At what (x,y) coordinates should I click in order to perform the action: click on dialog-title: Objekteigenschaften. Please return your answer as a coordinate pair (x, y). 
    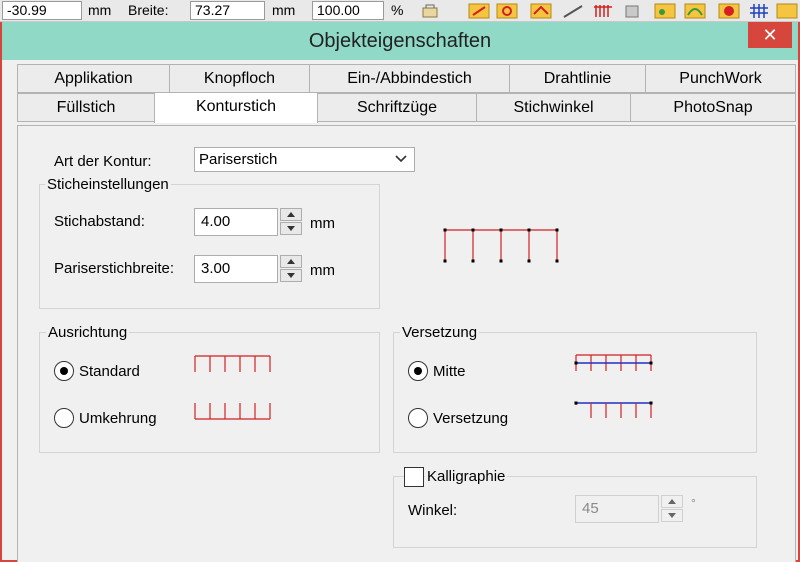
    Looking at the image, I should click on (400, 41).